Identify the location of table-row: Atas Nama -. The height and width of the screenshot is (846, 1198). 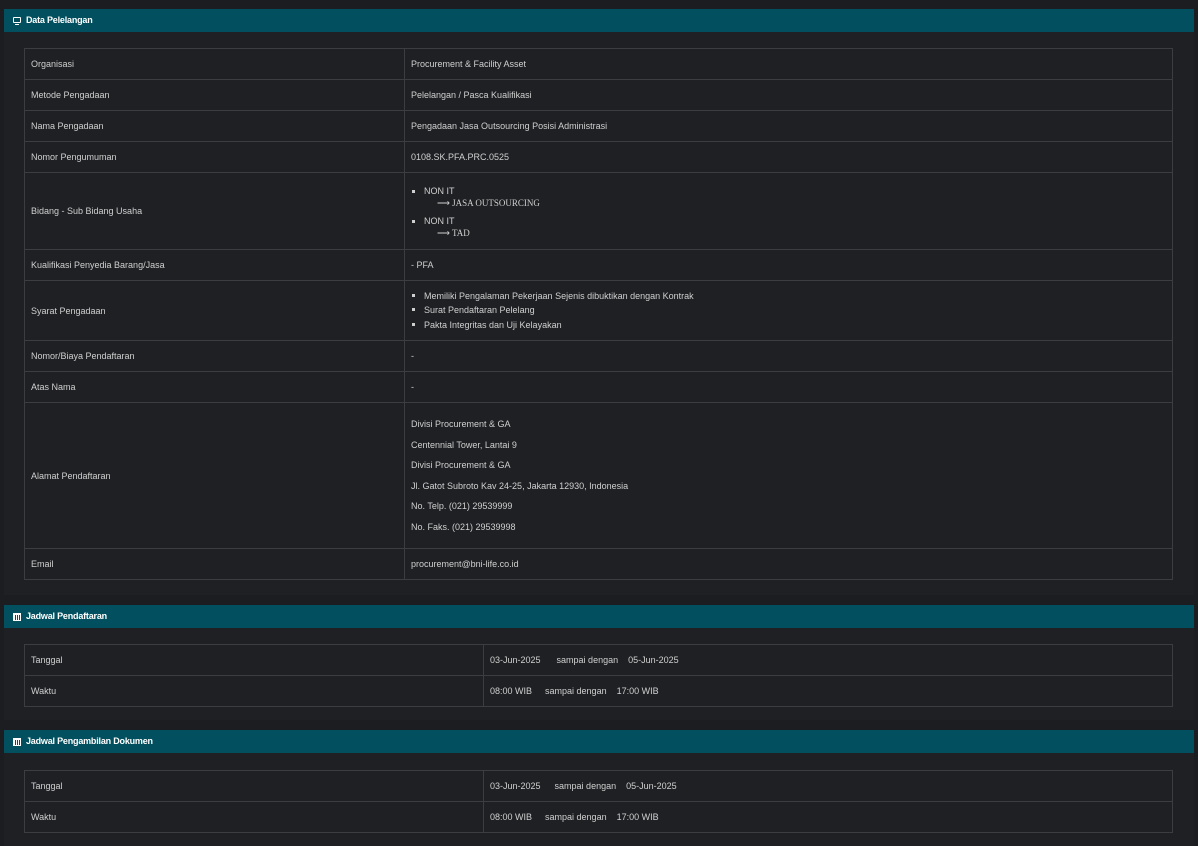
(598, 387).